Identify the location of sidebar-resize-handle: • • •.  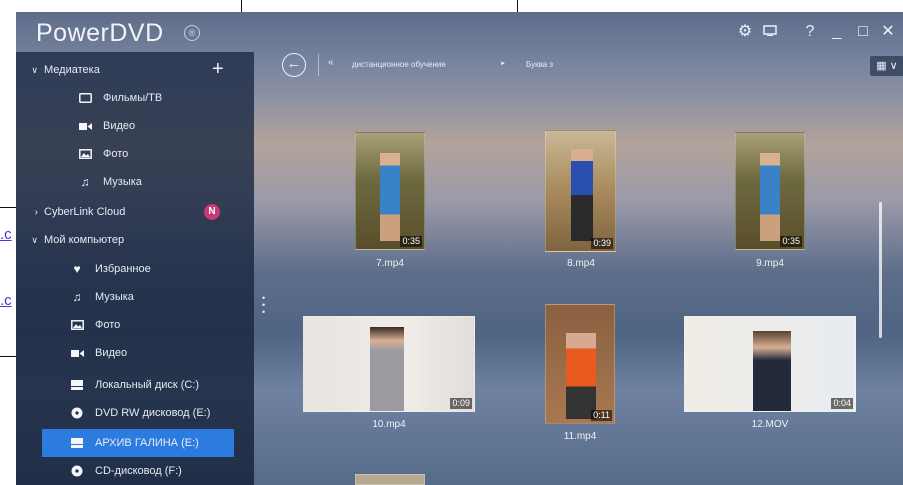
(264, 305).